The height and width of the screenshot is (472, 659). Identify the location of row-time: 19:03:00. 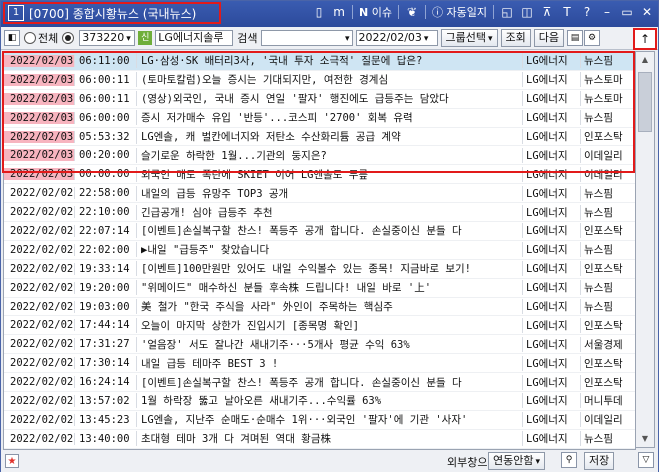
(105, 306).